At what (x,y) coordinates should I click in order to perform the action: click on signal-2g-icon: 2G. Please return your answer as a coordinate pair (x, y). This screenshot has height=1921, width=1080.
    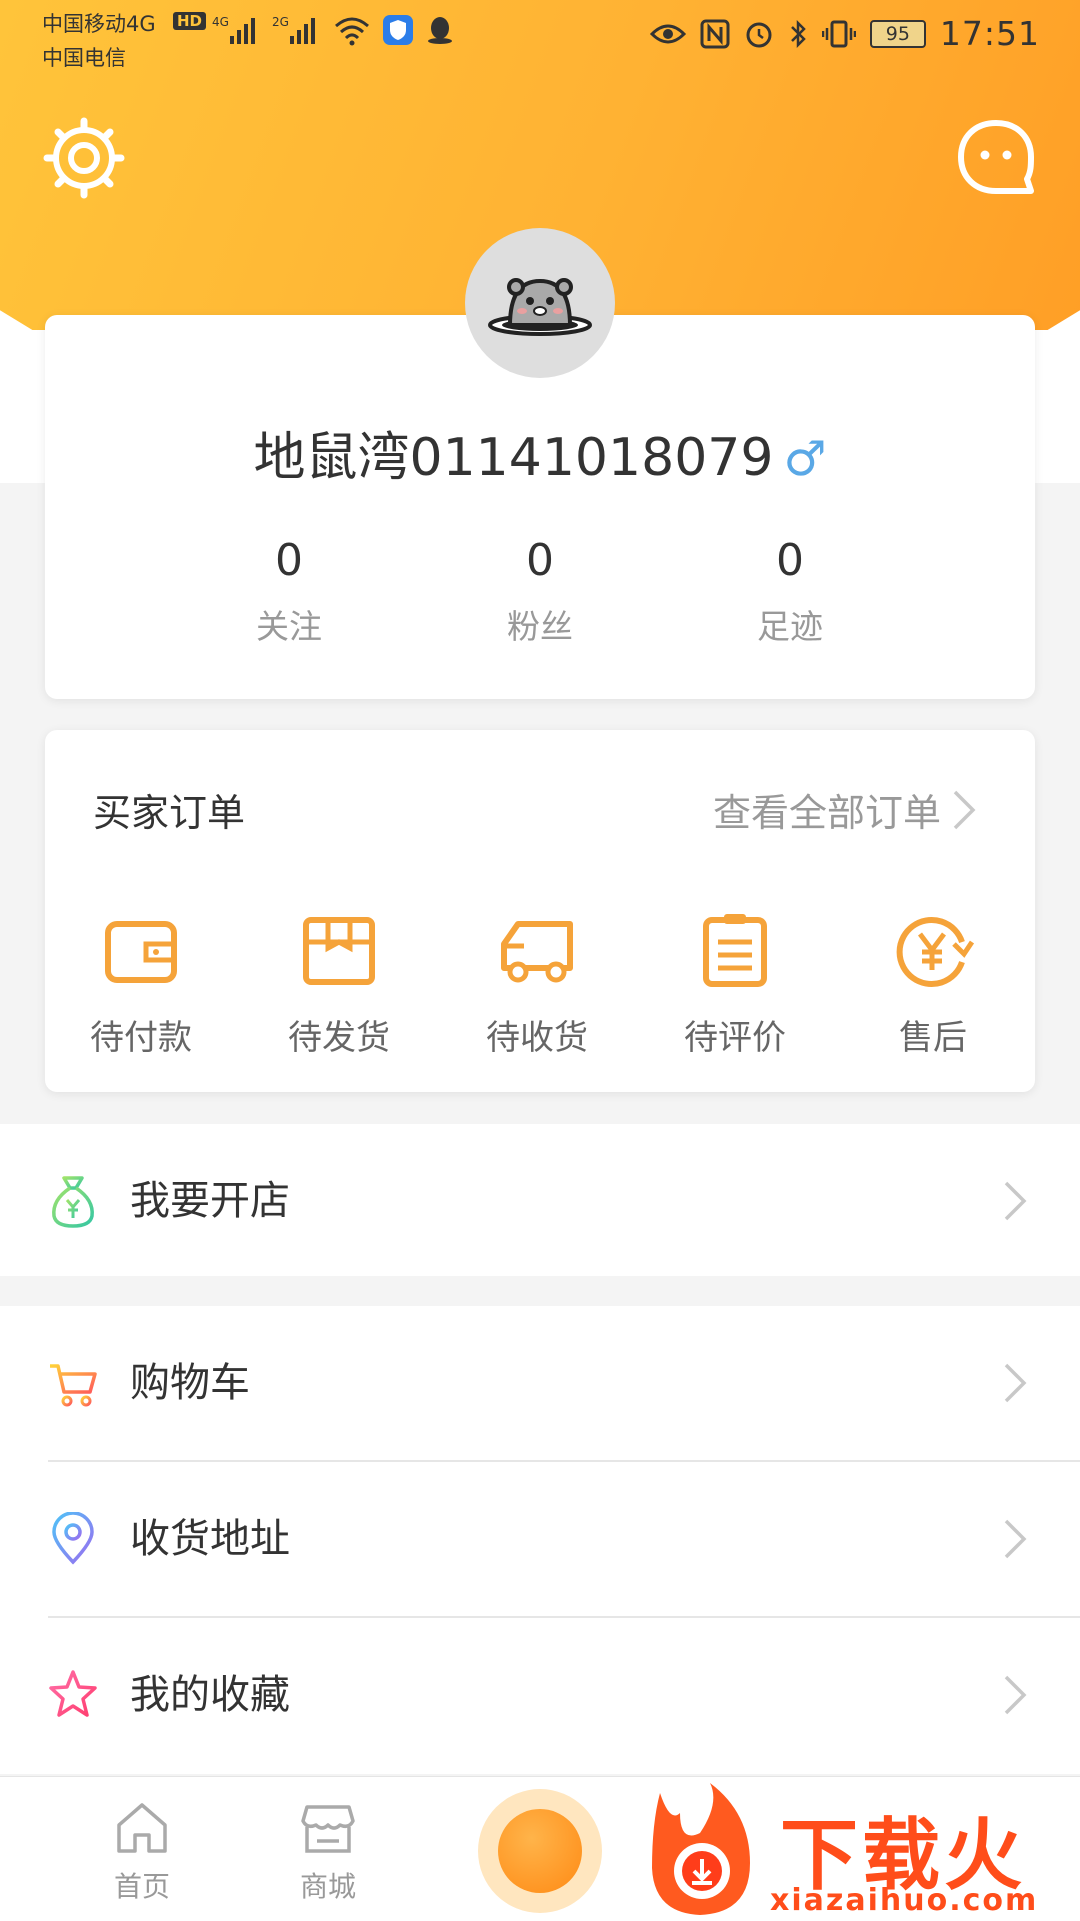
    Looking at the image, I should click on (293, 29).